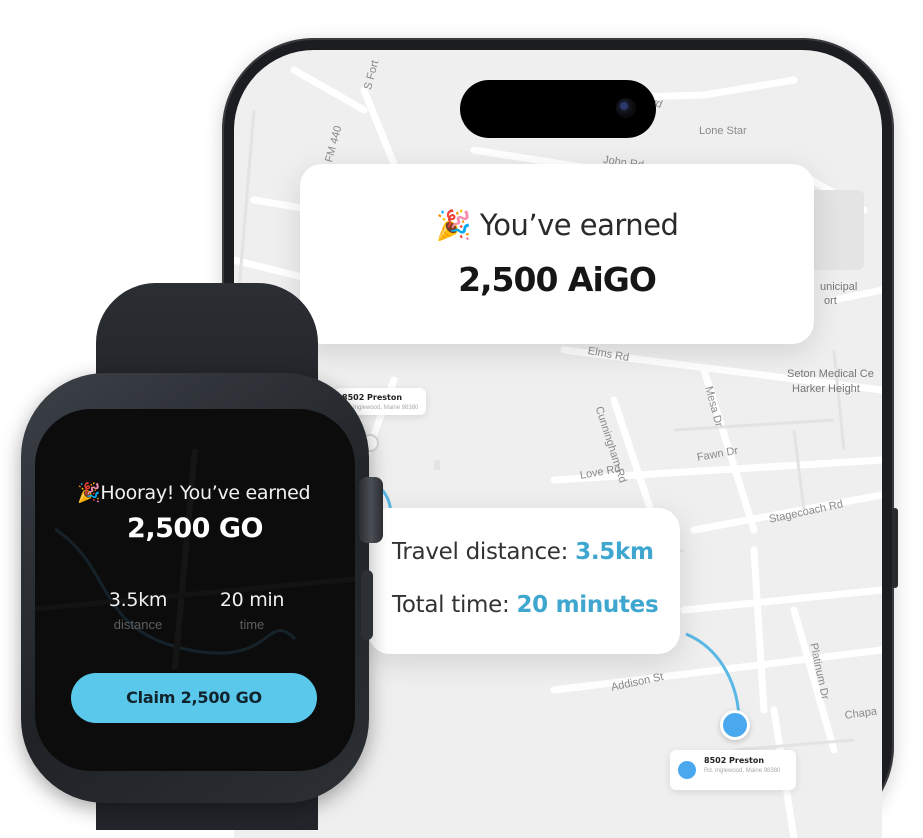  I want to click on distance-label: Travel distance:, so click(480, 552).